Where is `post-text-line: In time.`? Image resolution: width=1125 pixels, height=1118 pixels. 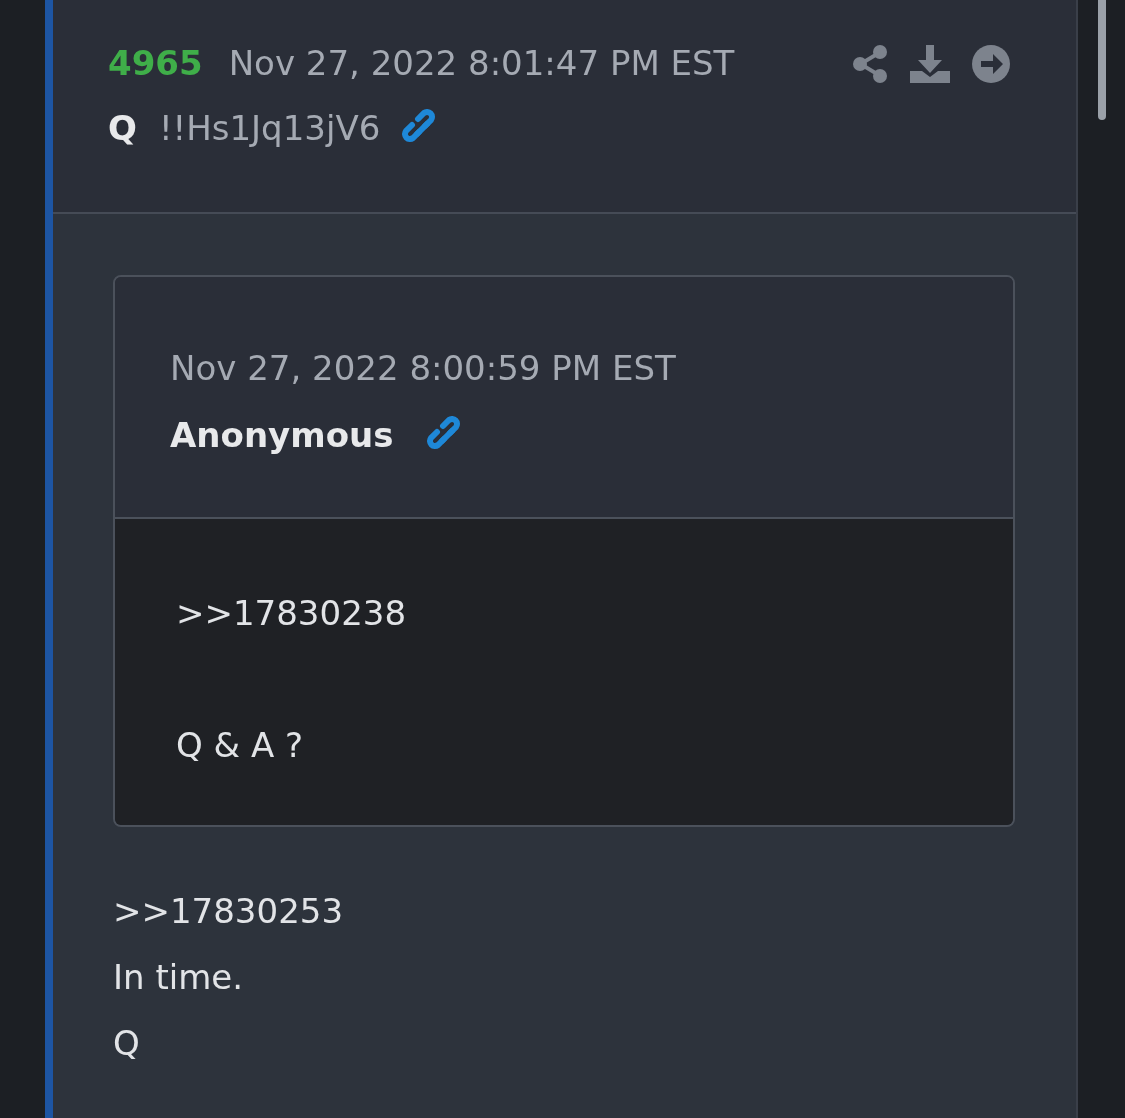
post-text-line: In time. is located at coordinates (178, 977).